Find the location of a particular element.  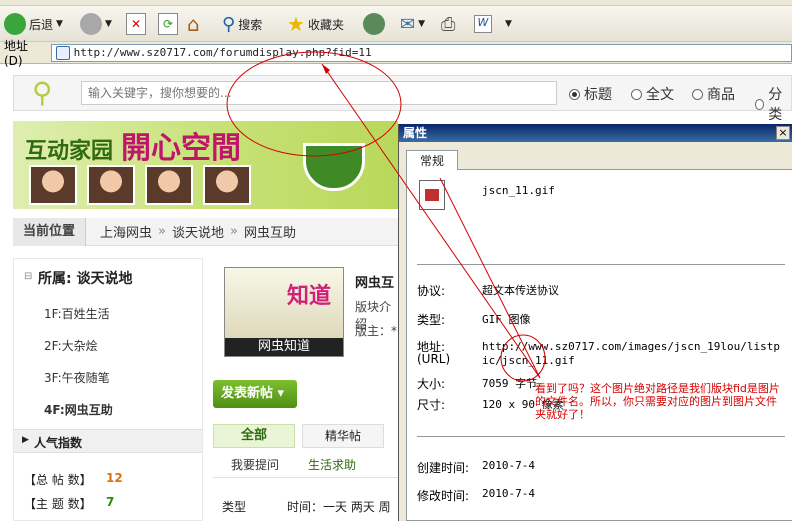

tab-general: 常规 is located at coordinates (432, 160).